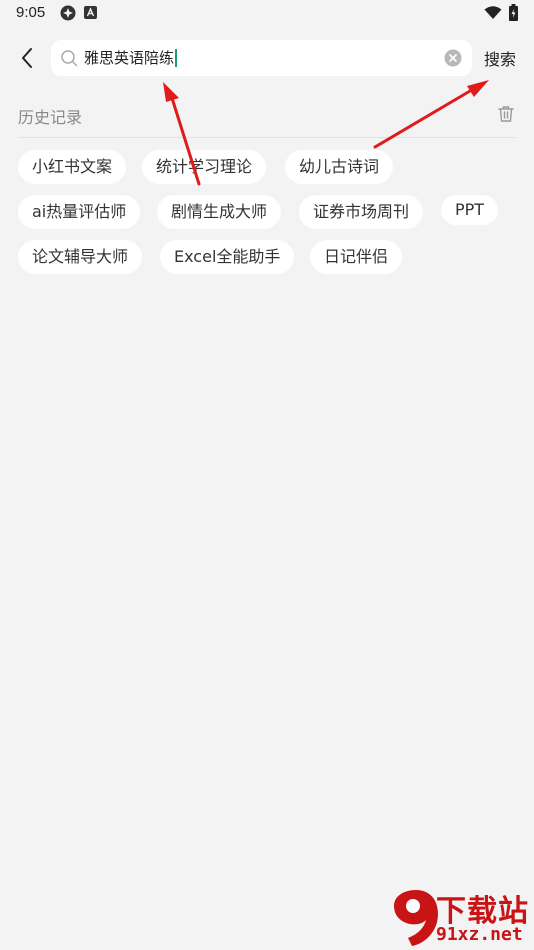 The height and width of the screenshot is (950, 534). I want to click on history-chip: 小红书文案, so click(72, 167).